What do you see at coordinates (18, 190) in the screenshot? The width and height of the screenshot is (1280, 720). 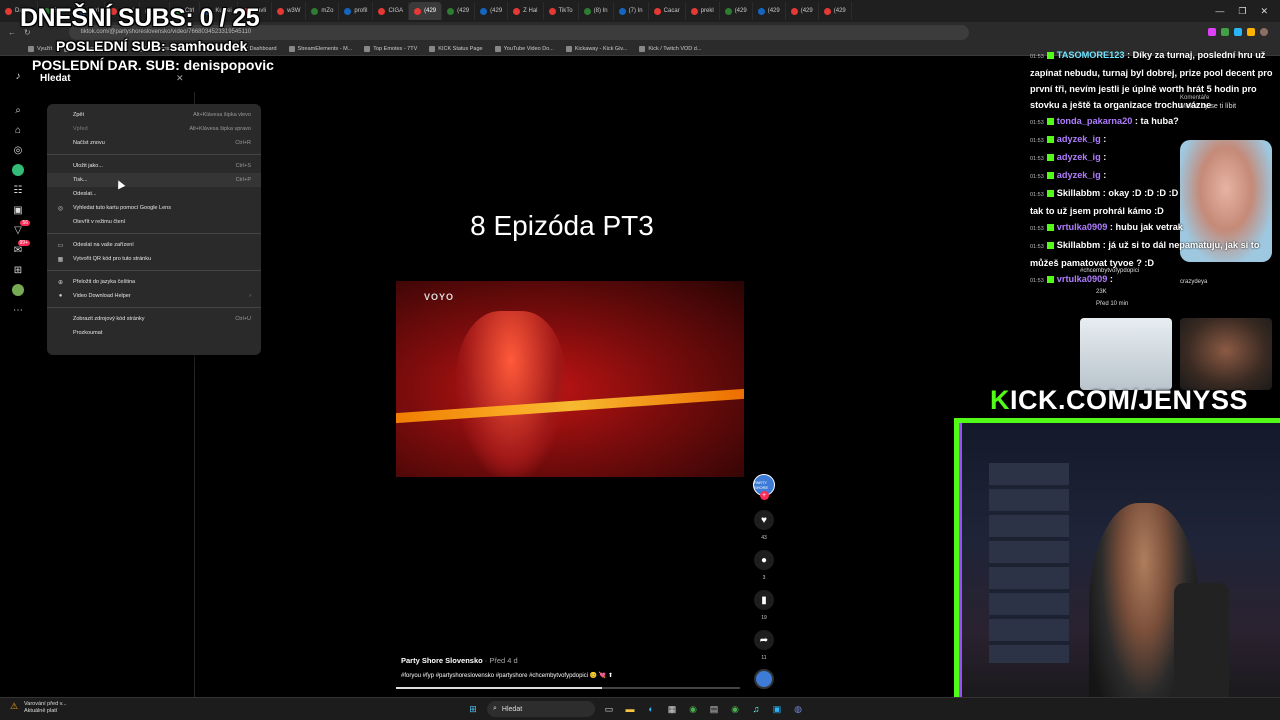 I see `following-icon: ☷` at bounding box center [18, 190].